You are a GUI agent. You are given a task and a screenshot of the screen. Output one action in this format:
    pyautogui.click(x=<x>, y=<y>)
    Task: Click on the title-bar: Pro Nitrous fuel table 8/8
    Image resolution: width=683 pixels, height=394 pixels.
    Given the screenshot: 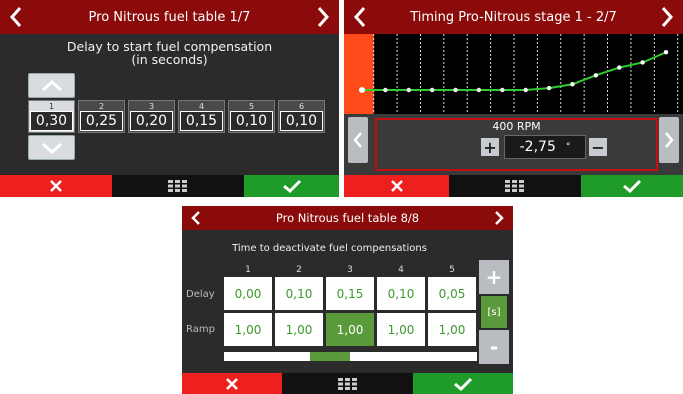 What is the action you would take?
    pyautogui.click(x=347, y=218)
    